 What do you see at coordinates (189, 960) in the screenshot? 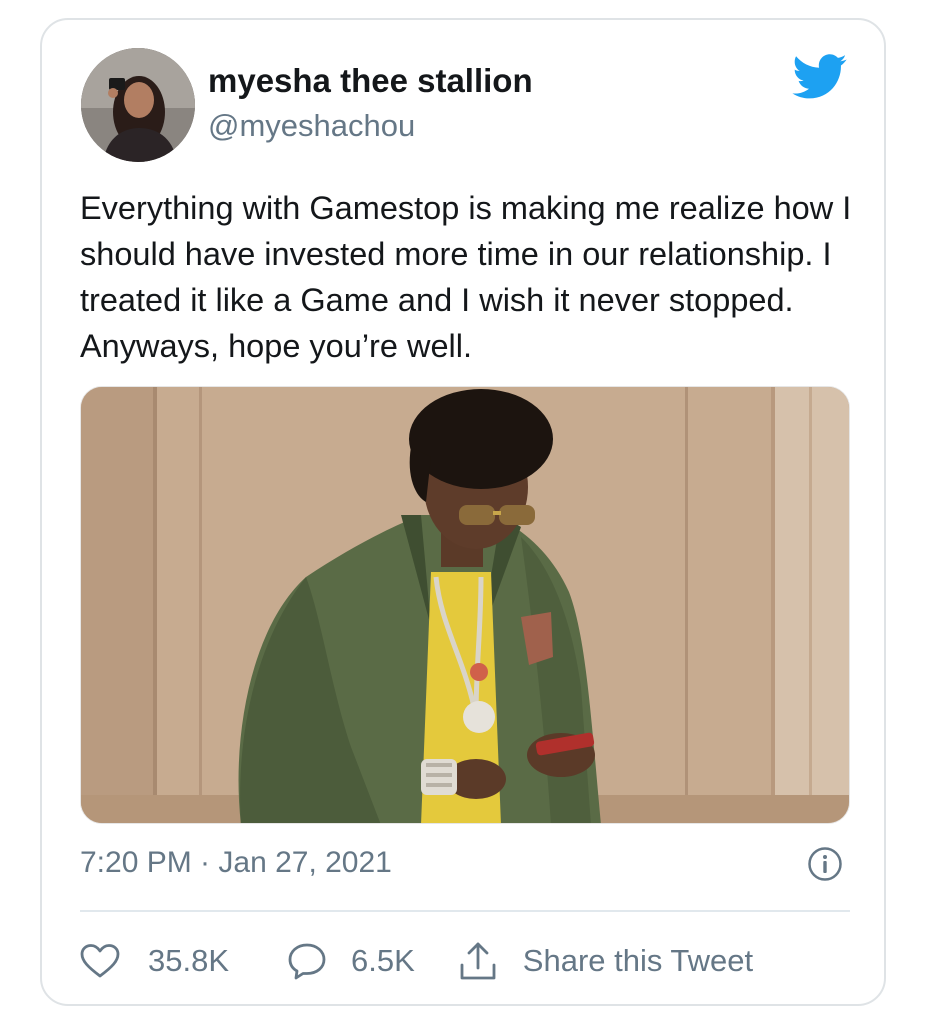
I see `like-count: 35.8K` at bounding box center [189, 960].